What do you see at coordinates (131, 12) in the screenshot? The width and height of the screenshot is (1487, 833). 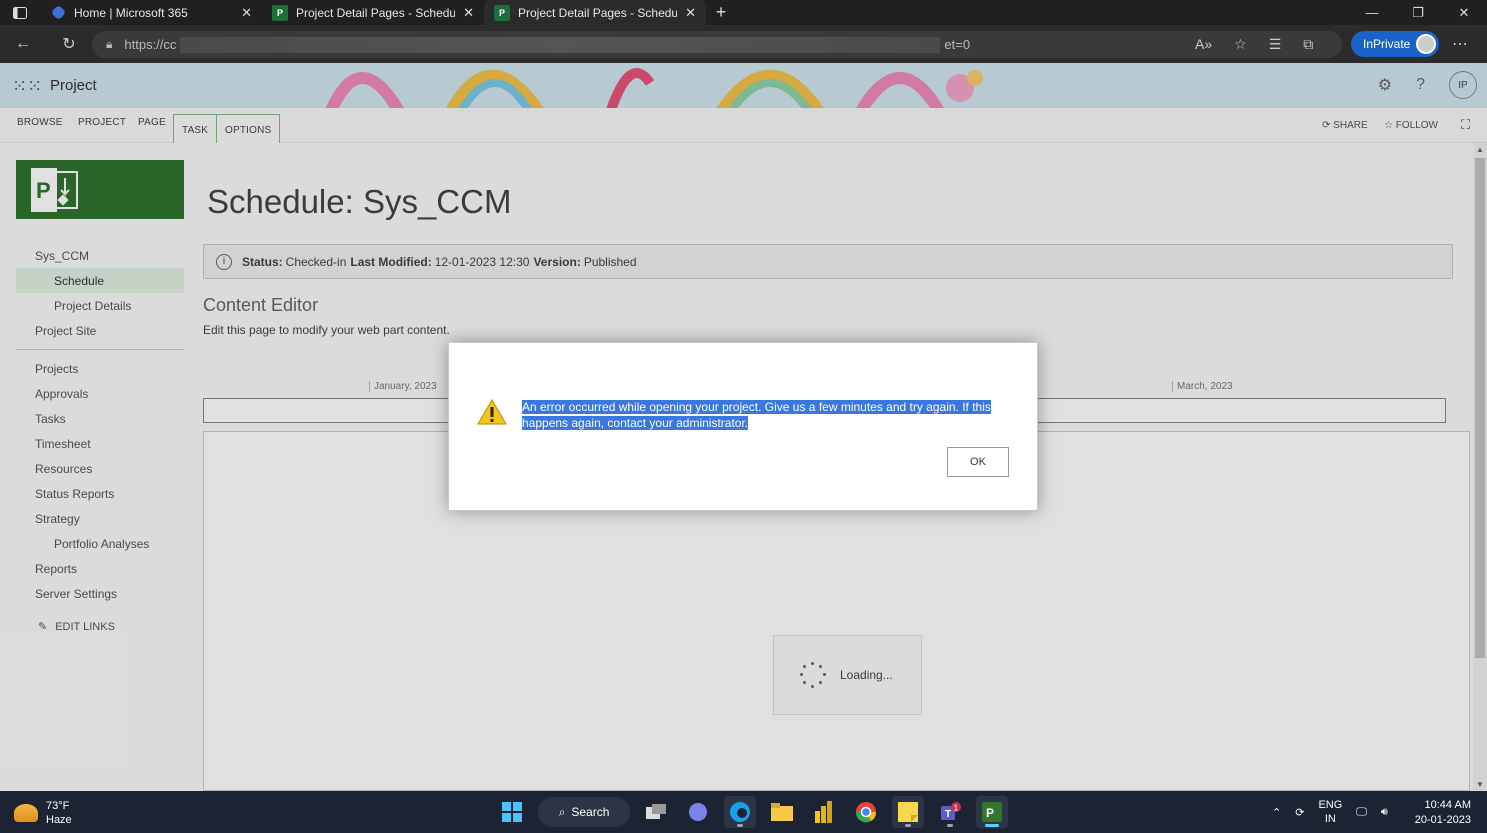 I see `tab-title: Home | Microsoft 365` at bounding box center [131, 12].